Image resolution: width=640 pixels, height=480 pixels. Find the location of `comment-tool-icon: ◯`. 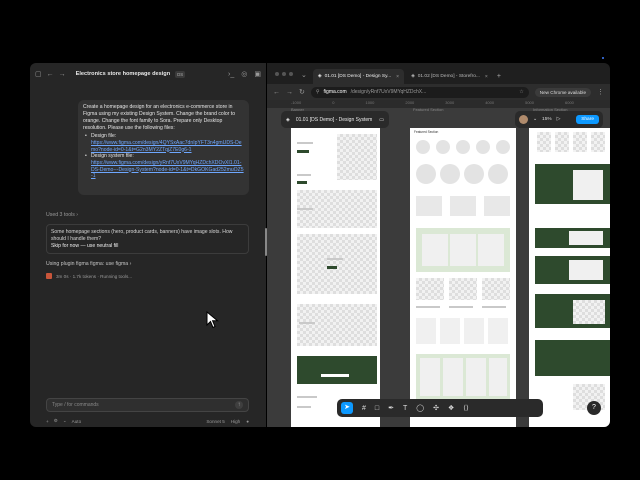

comment-tool-icon: ◯ is located at coordinates (420, 408).